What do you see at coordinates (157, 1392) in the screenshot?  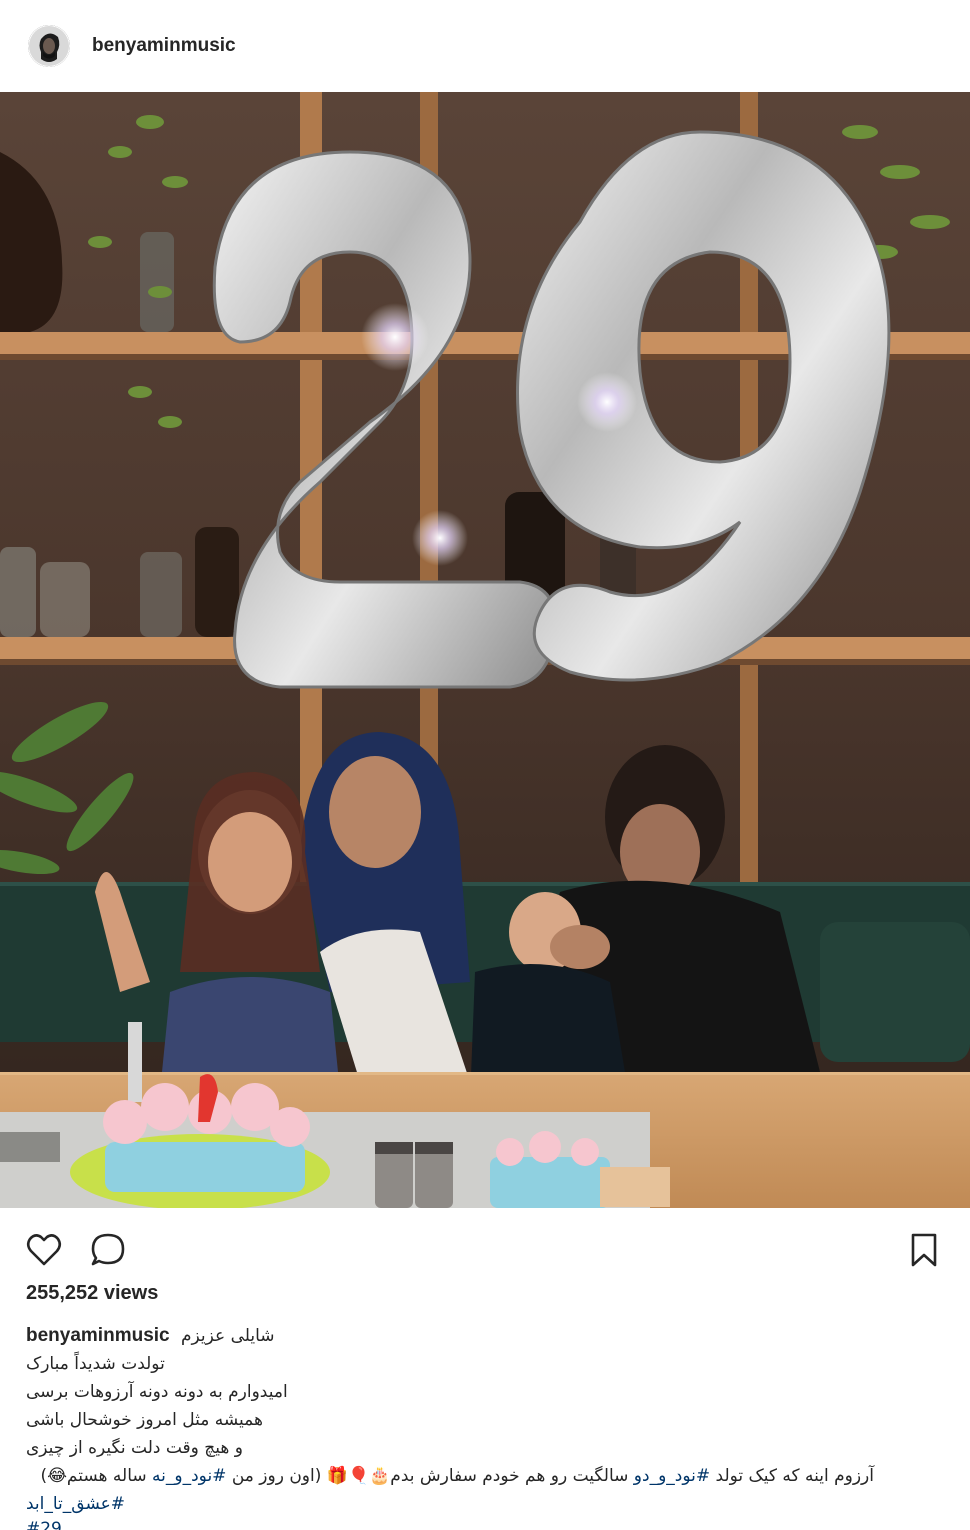 I see `caption-text: امیدوارم به دونه دونه آرزوهات برسی` at bounding box center [157, 1392].